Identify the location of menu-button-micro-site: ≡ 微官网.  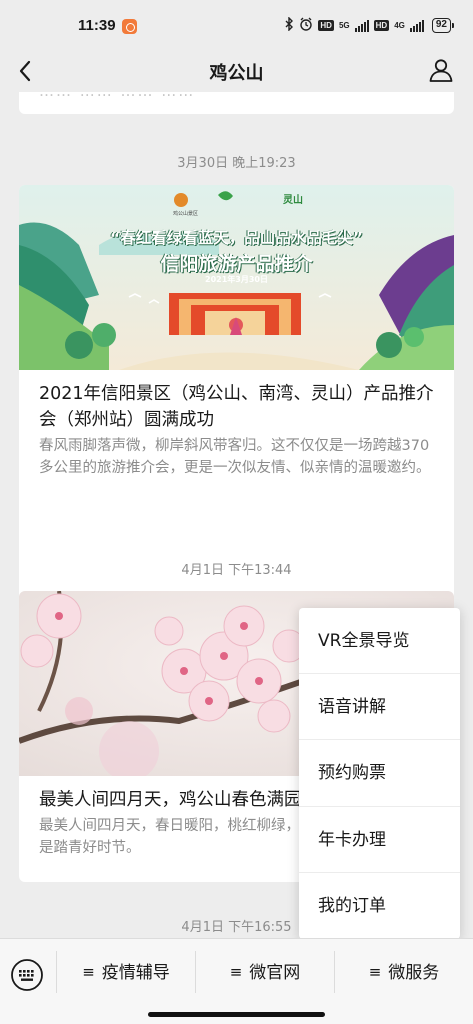
(265, 972).